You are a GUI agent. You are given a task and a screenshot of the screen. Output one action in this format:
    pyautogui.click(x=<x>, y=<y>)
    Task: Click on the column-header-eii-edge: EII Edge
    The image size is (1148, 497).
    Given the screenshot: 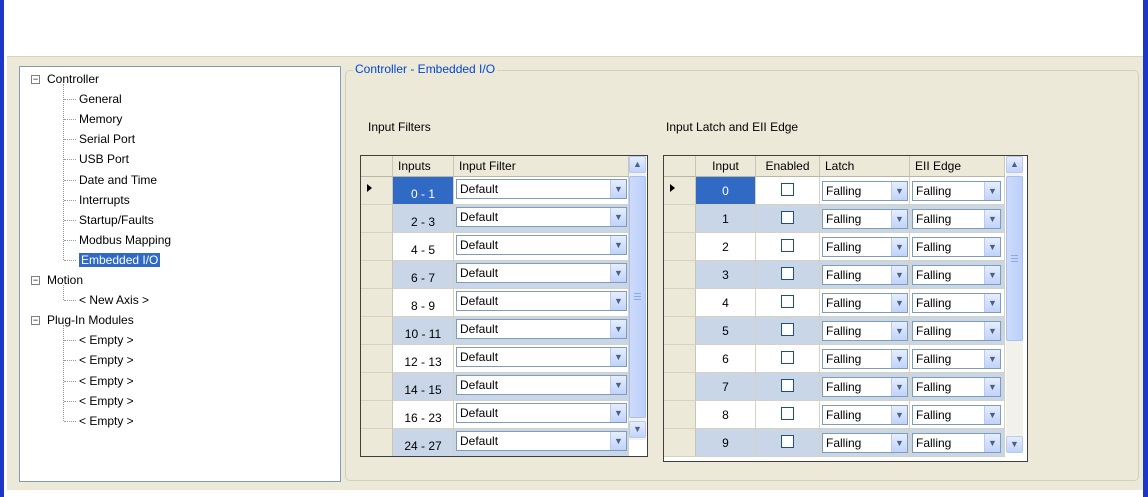 What is the action you would take?
    pyautogui.click(x=957, y=166)
    